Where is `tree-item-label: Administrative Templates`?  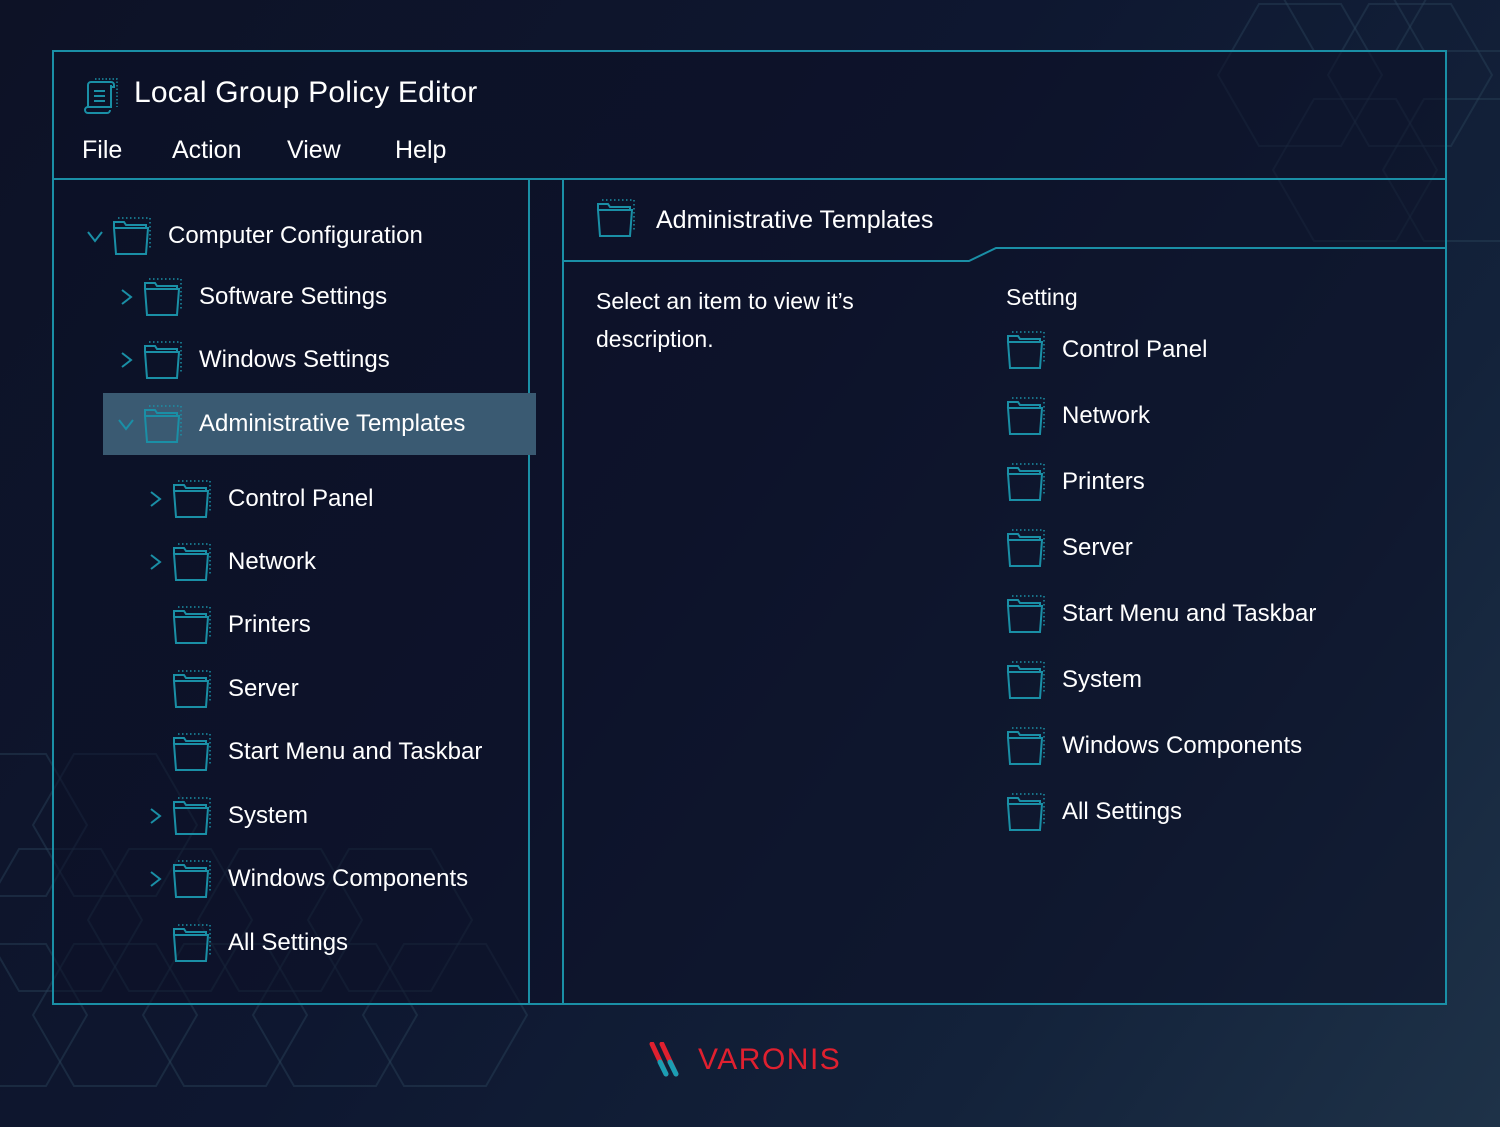
tree-item-label: Administrative Templates is located at coordinates (332, 423).